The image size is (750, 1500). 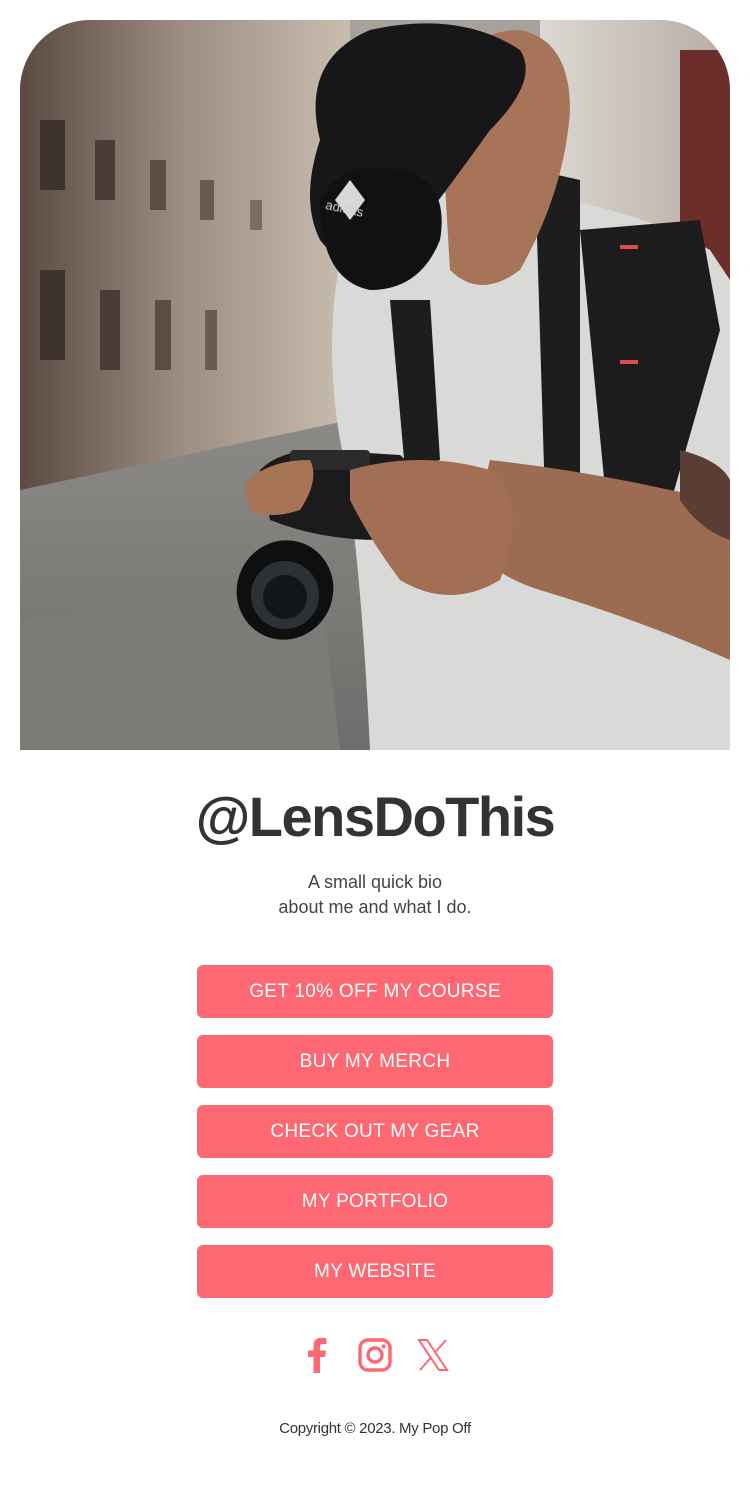 What do you see at coordinates (375, 907) in the screenshot?
I see `bio-line-2: about me and what I do.` at bounding box center [375, 907].